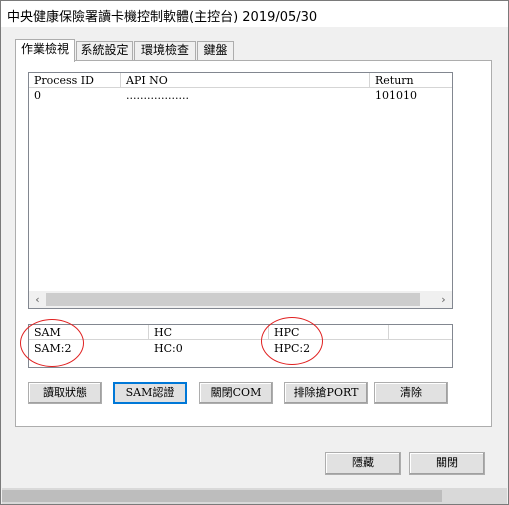 The image size is (509, 505). Describe the element at coordinates (363, 463) in the screenshot. I see `hide-button: 隱藏` at that location.